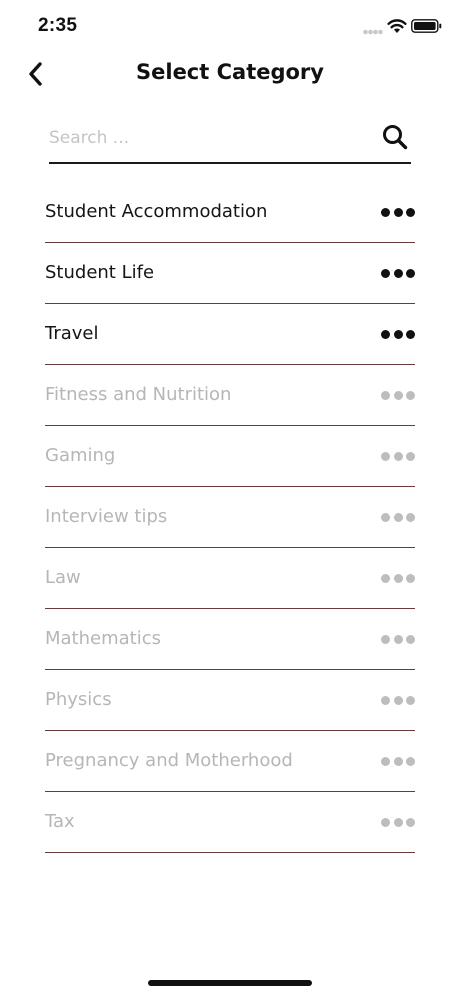 The image size is (460, 996). What do you see at coordinates (426, 26) in the screenshot?
I see `battery-icon` at bounding box center [426, 26].